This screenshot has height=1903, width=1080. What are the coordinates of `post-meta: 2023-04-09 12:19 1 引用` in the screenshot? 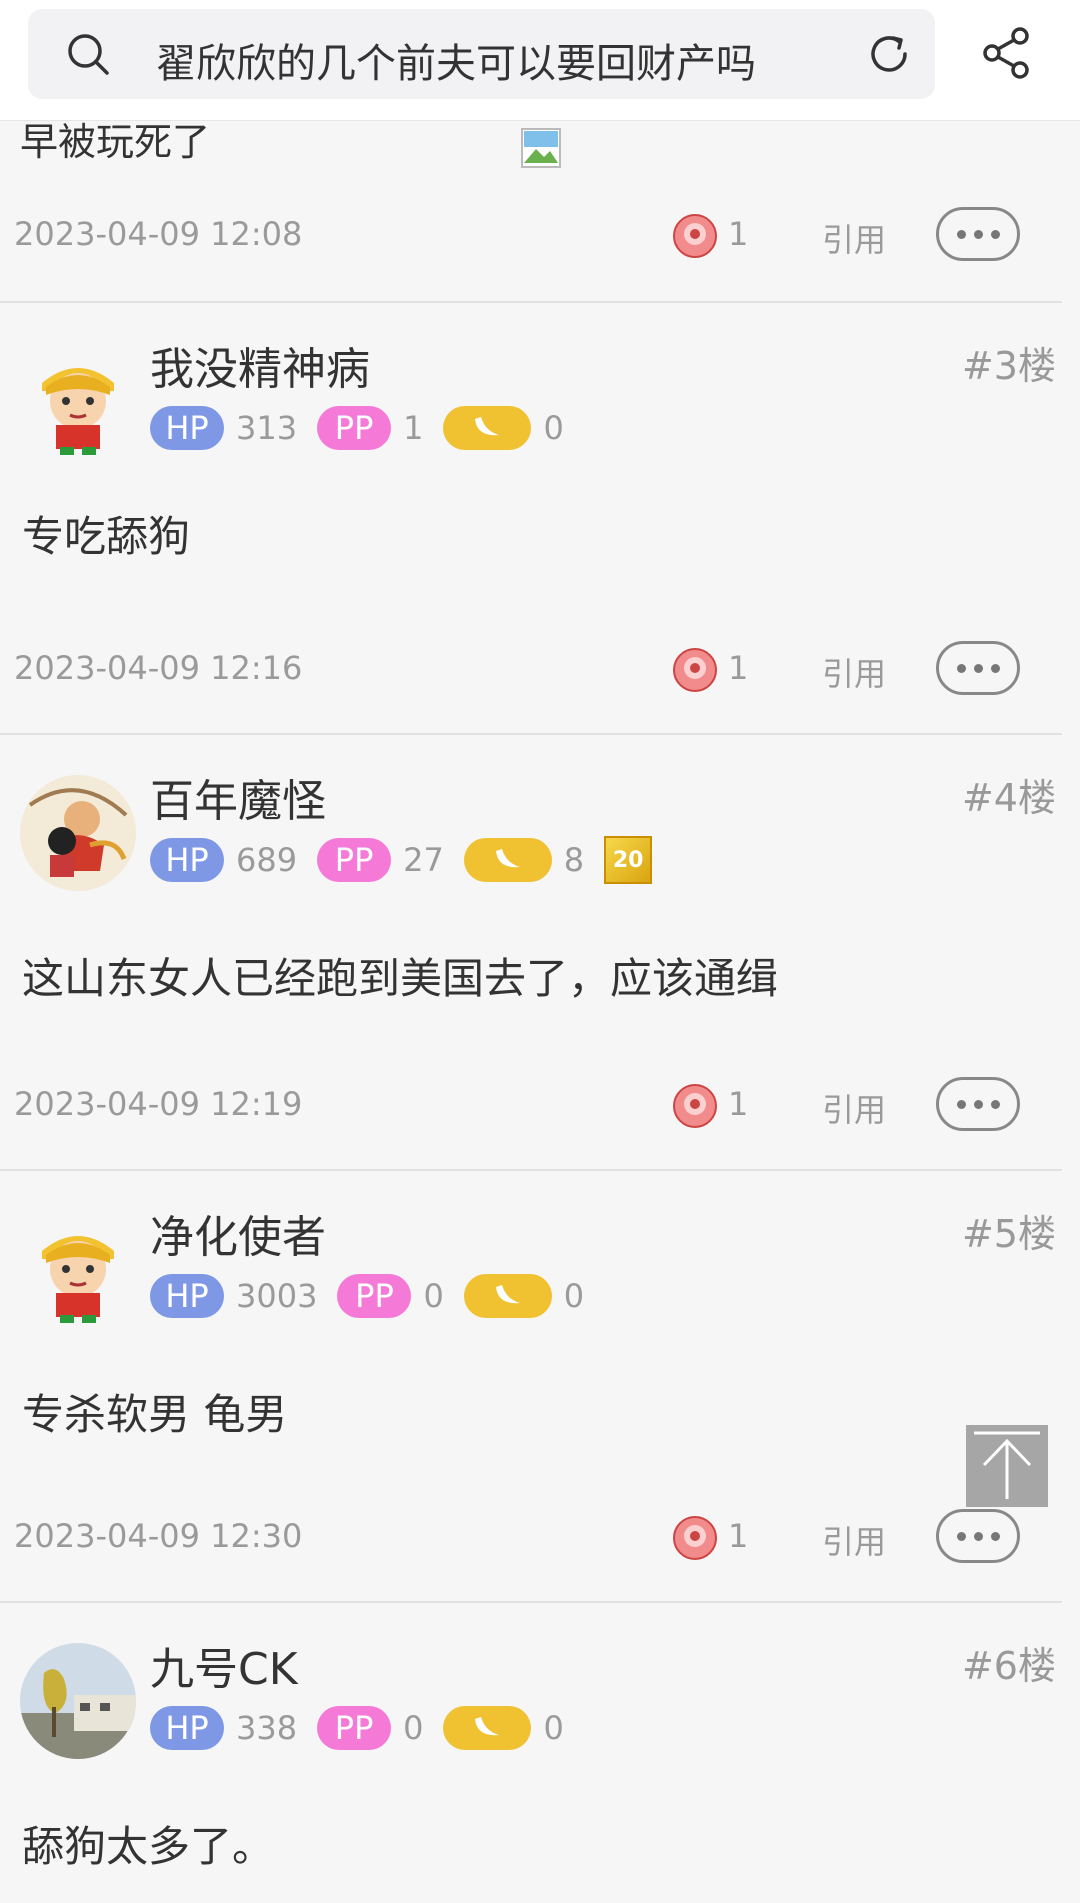 It's located at (531, 1107).